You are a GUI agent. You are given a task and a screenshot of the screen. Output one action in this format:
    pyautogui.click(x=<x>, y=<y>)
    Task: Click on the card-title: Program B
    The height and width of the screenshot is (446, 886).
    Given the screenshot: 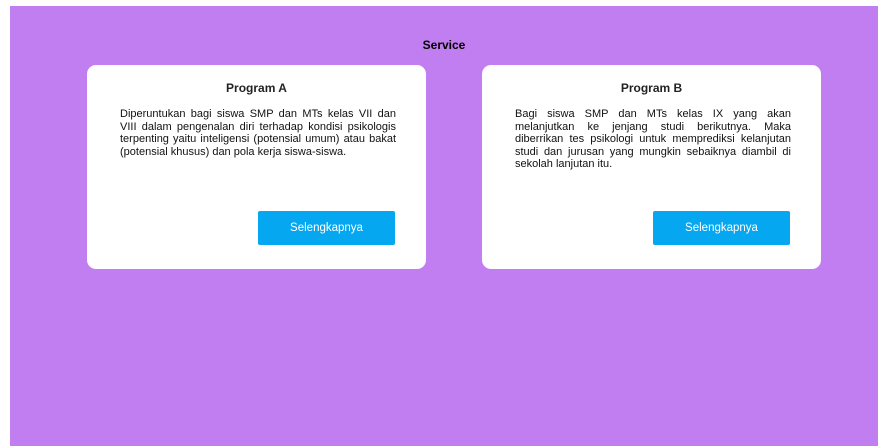 What is the action you would take?
    pyautogui.click(x=651, y=88)
    